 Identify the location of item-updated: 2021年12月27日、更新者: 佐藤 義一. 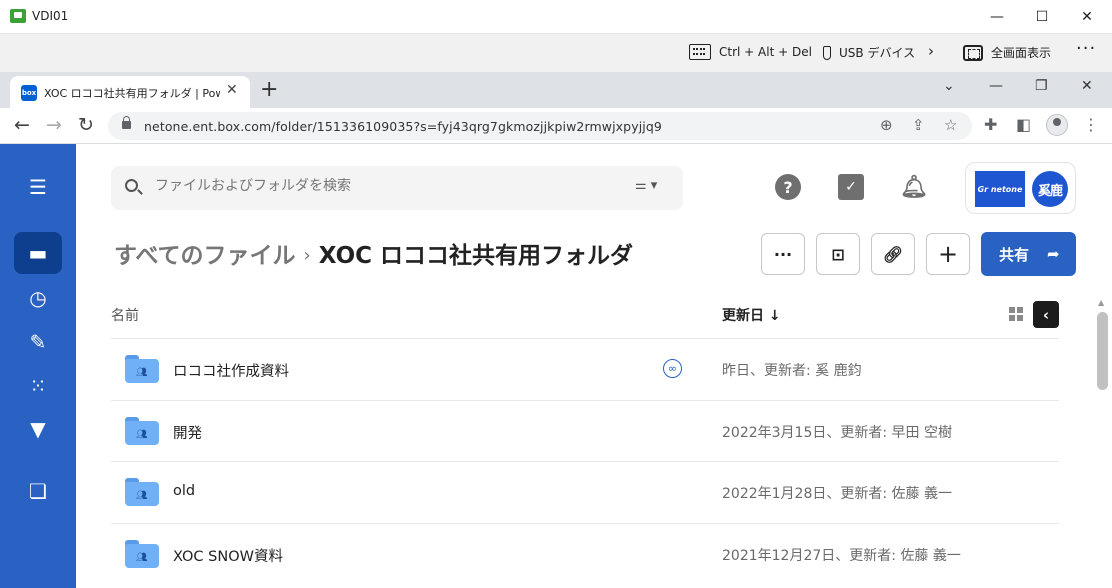
(841, 556).